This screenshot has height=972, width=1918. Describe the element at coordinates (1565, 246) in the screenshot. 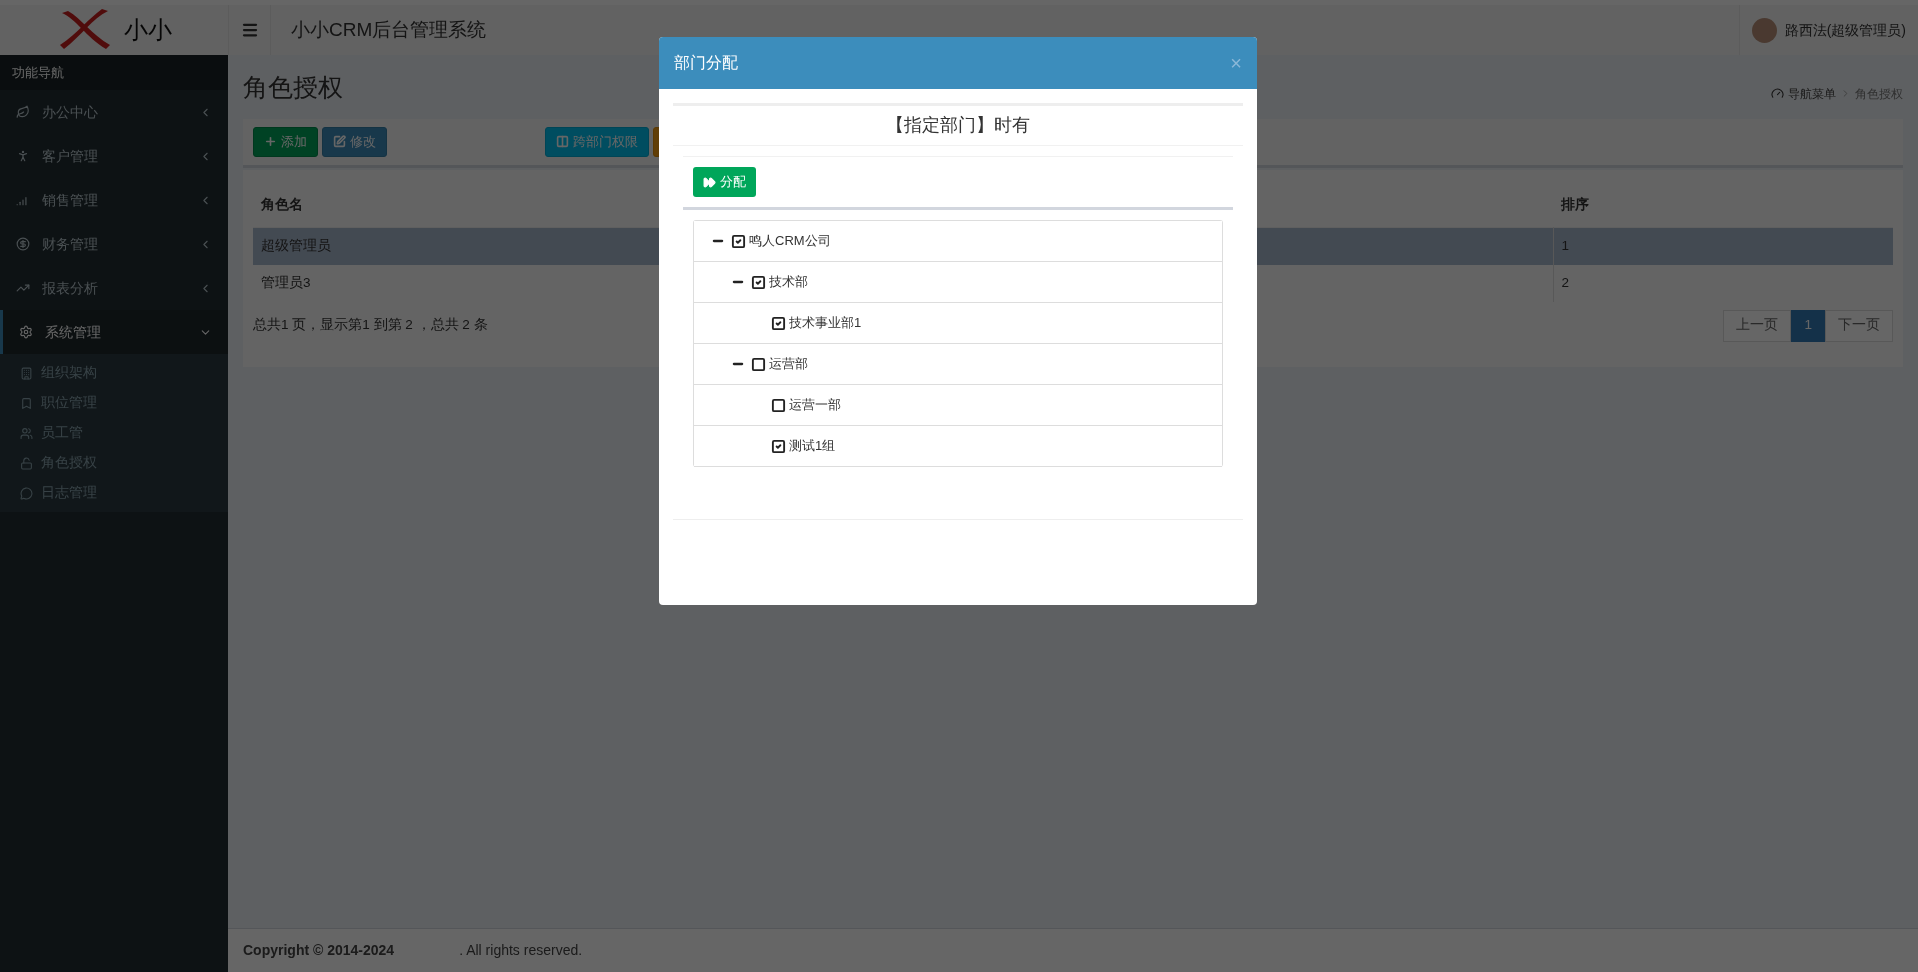

I see `table-cell: 1` at that location.